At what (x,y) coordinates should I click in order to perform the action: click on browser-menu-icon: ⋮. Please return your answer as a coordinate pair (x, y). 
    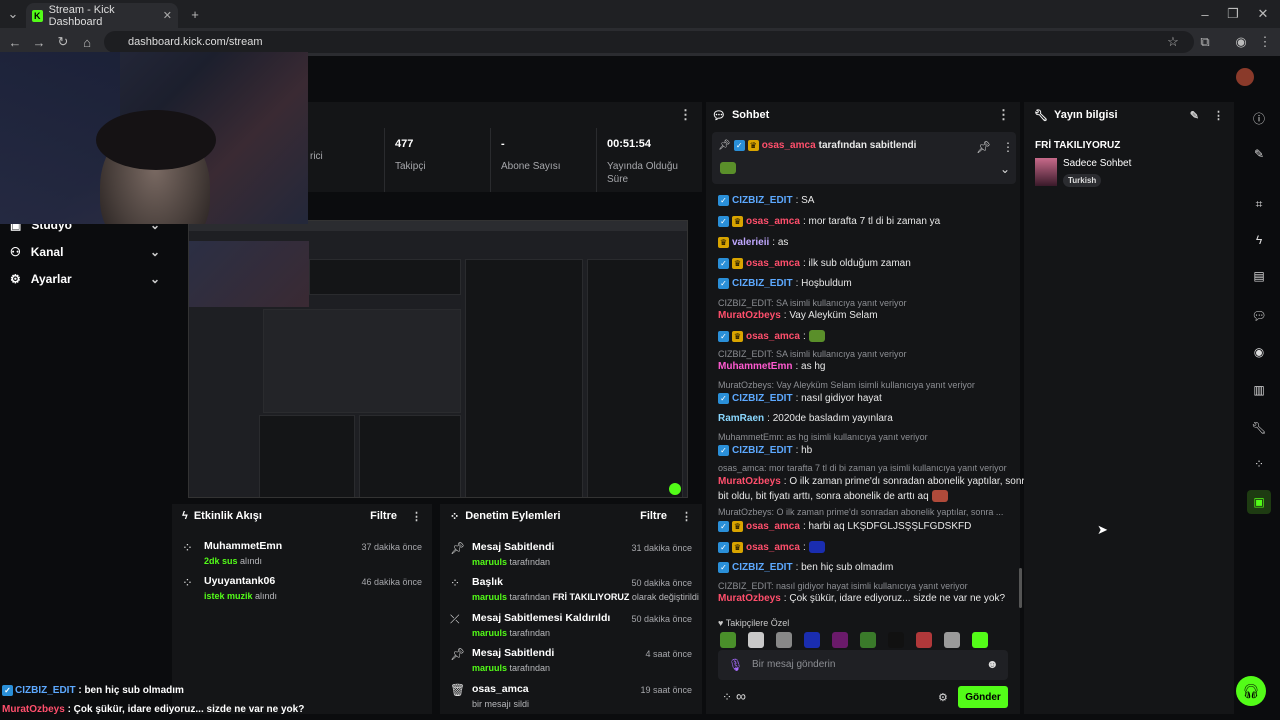
    Looking at the image, I should click on (1265, 42).